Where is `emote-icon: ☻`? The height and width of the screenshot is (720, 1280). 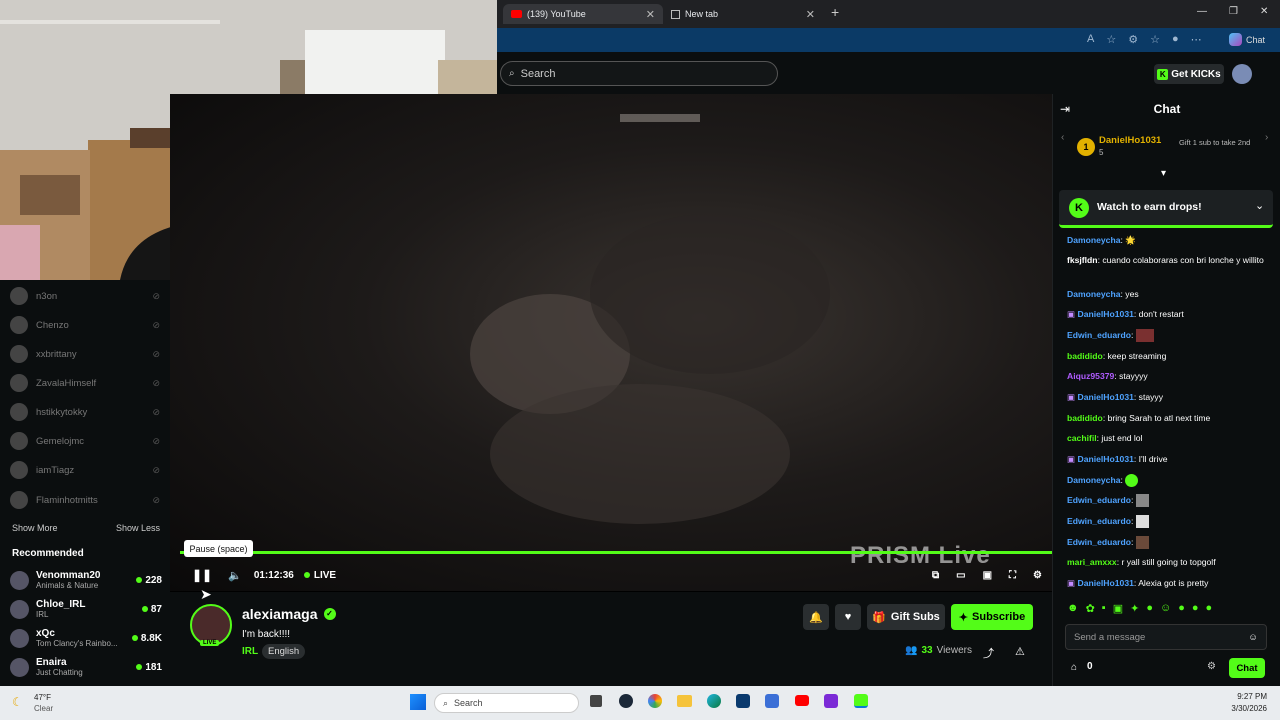
emote-icon: ☻ is located at coordinates (1073, 608).